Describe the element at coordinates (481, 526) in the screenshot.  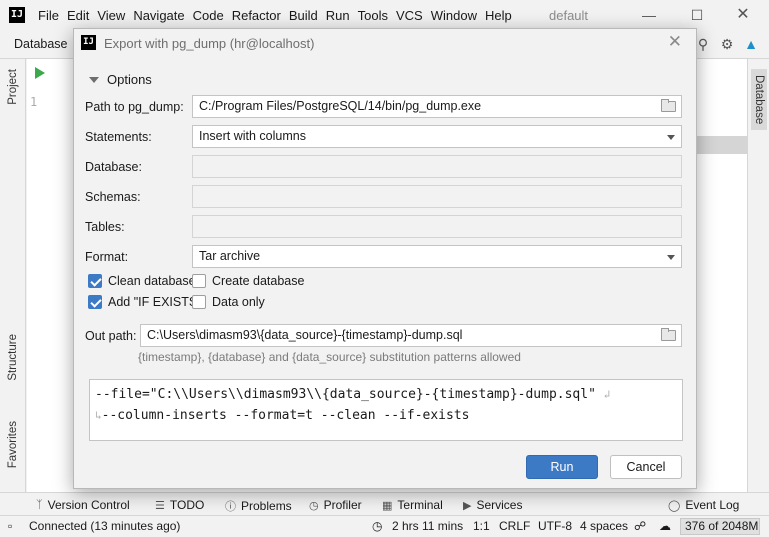
I see `status-caret-position: 1:1` at that location.